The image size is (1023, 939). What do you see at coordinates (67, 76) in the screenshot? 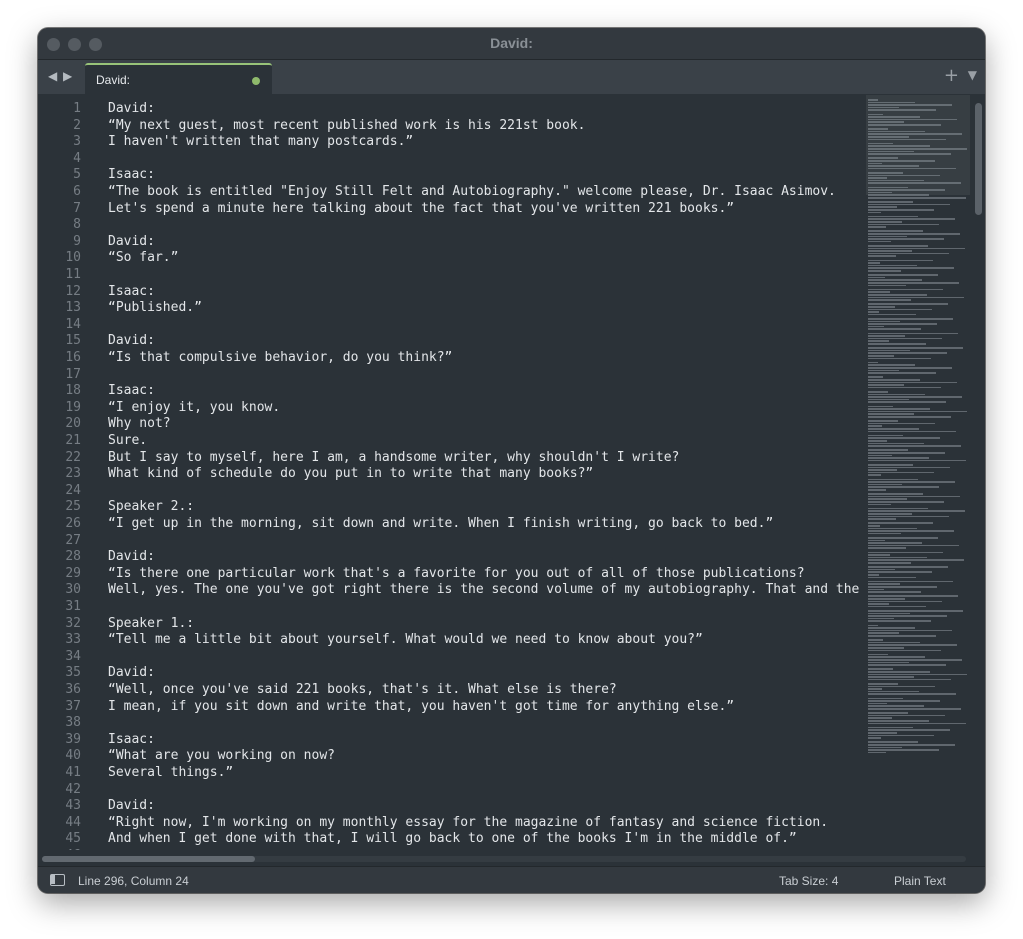
I see `triangle-right-icon: ▶` at bounding box center [67, 76].